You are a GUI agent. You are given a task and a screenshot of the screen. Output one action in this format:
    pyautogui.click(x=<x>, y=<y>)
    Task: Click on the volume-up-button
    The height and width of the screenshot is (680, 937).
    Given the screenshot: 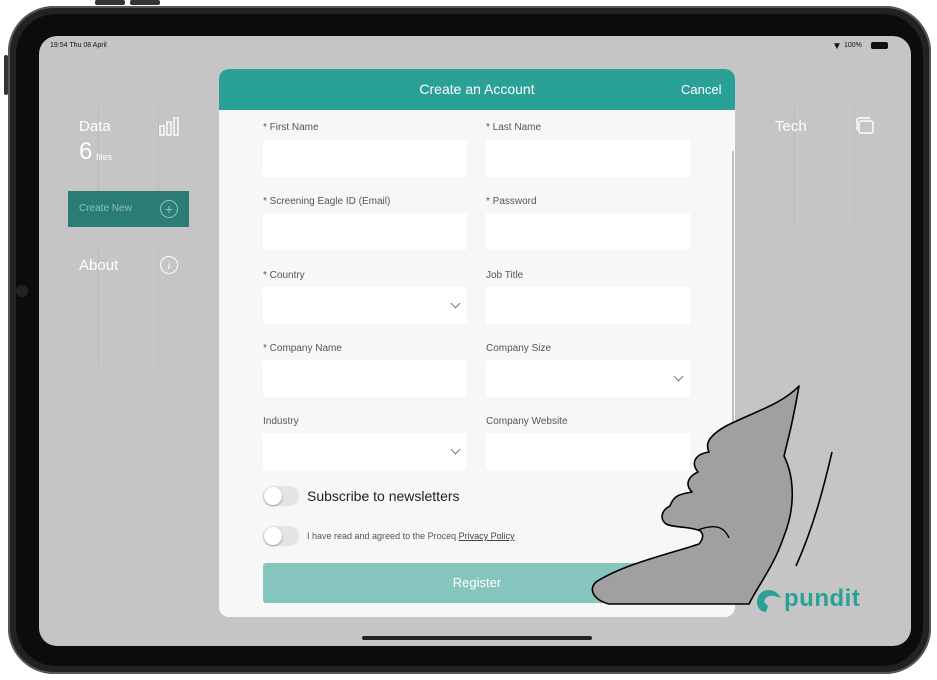 What is the action you would take?
    pyautogui.click(x=110, y=2)
    